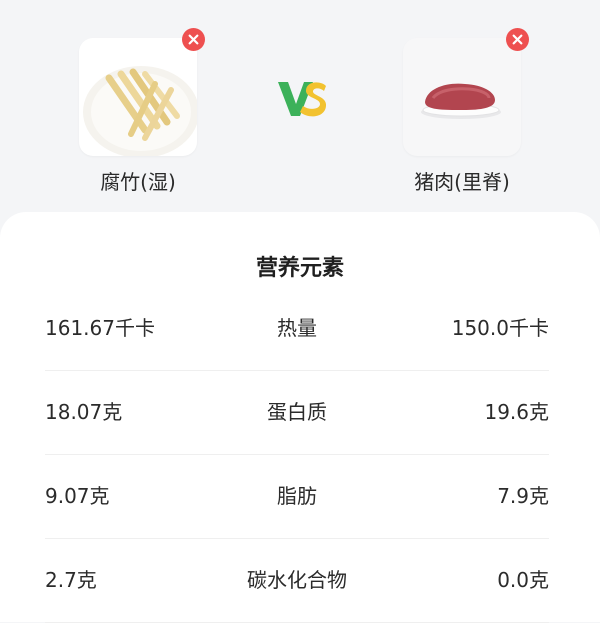 The height and width of the screenshot is (623, 600). I want to click on remove-left-button, so click(193, 39).